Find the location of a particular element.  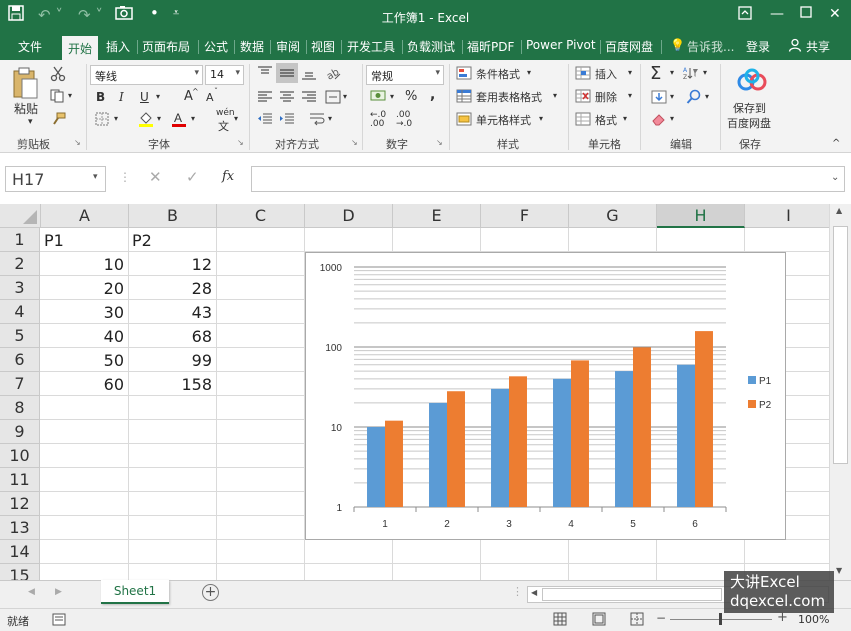

number-format-combo: 常规 ▾ is located at coordinates (405, 75).